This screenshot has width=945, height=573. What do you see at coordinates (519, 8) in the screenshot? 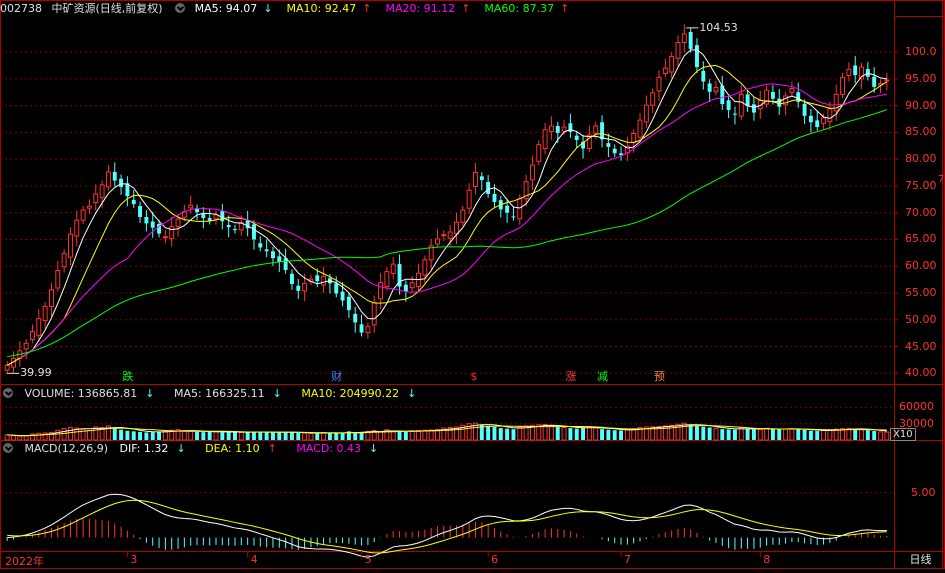
I see `ma-legend-label: MA60: 87.37` at bounding box center [519, 8].